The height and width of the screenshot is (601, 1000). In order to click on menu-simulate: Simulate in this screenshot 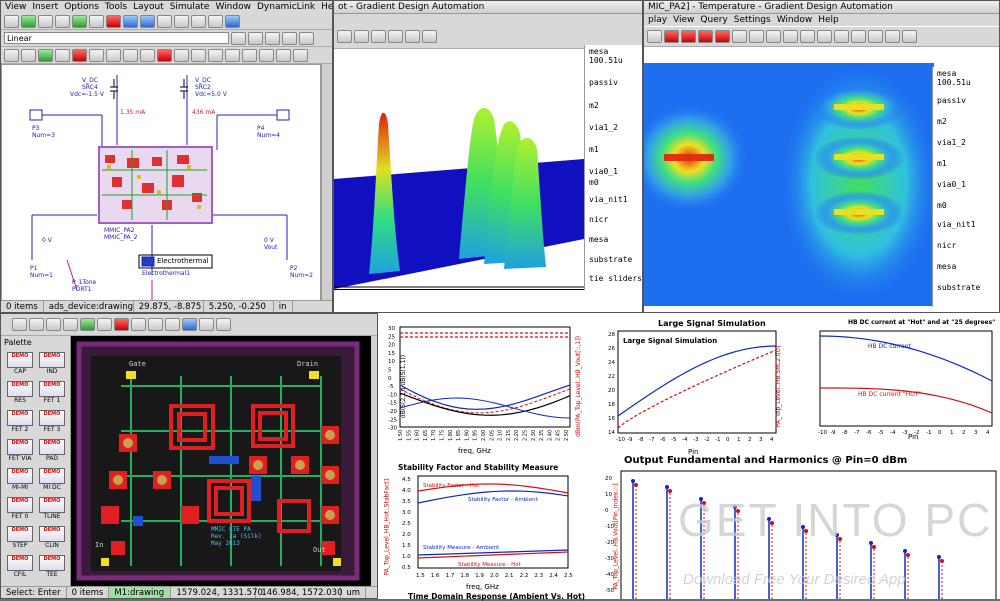, I will do `click(190, 7)`.